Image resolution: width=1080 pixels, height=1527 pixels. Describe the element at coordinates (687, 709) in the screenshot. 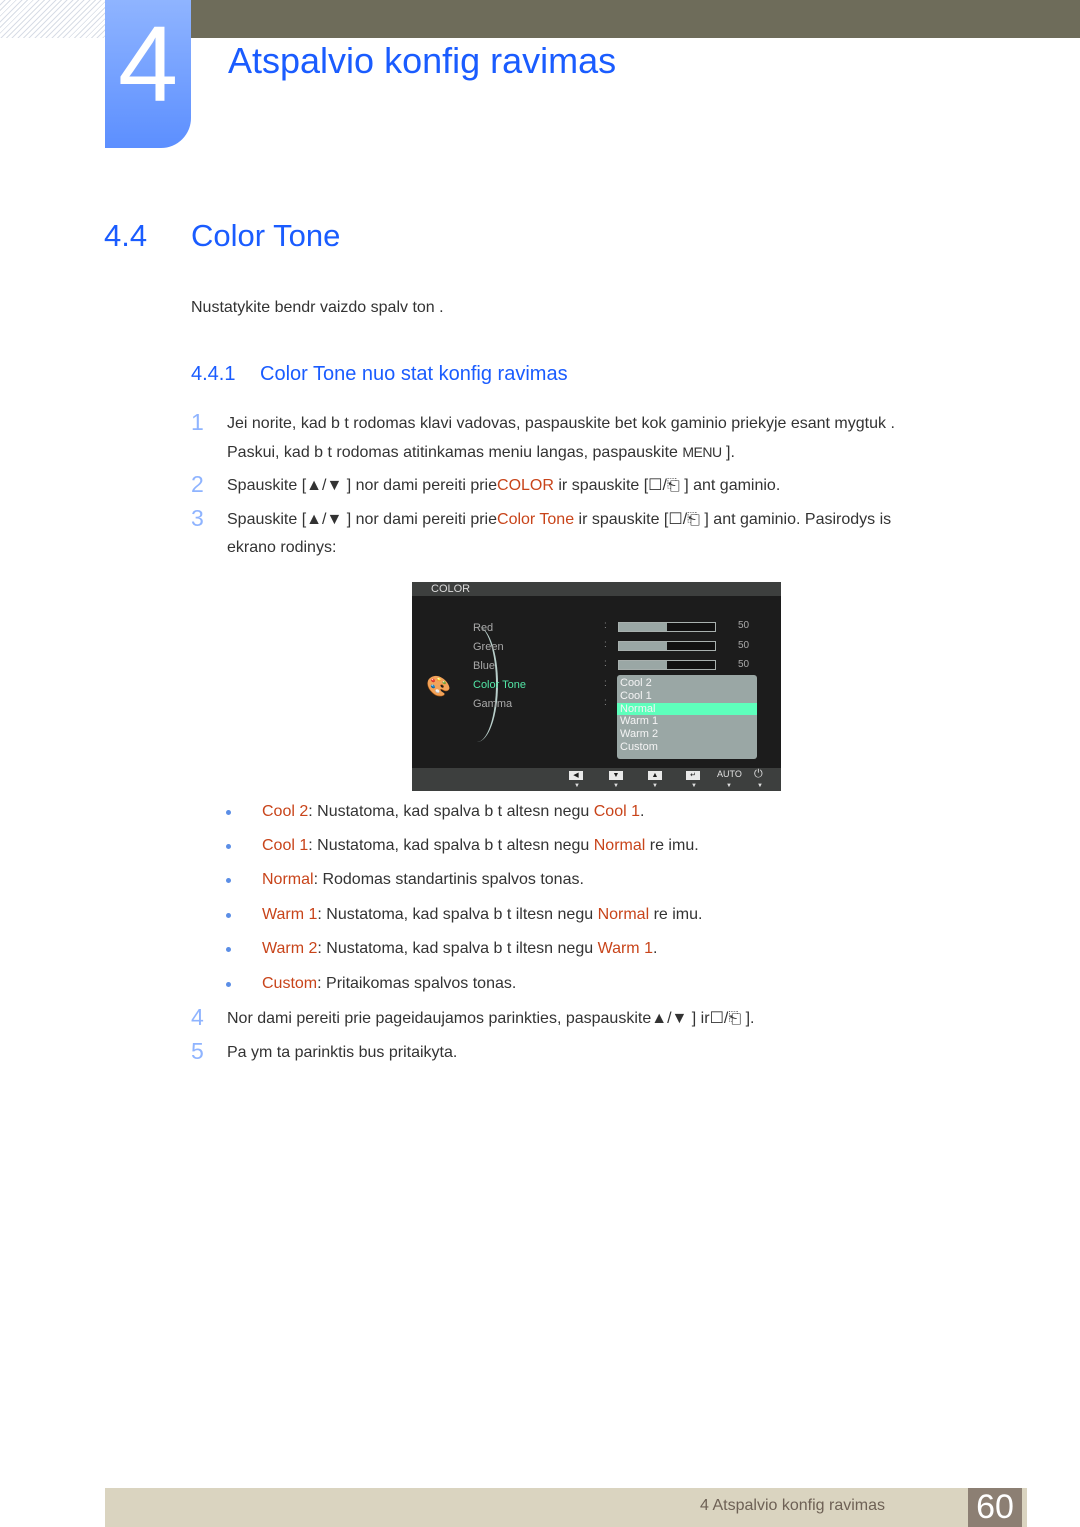

I see `dropdown-option-normal: Normal` at that location.